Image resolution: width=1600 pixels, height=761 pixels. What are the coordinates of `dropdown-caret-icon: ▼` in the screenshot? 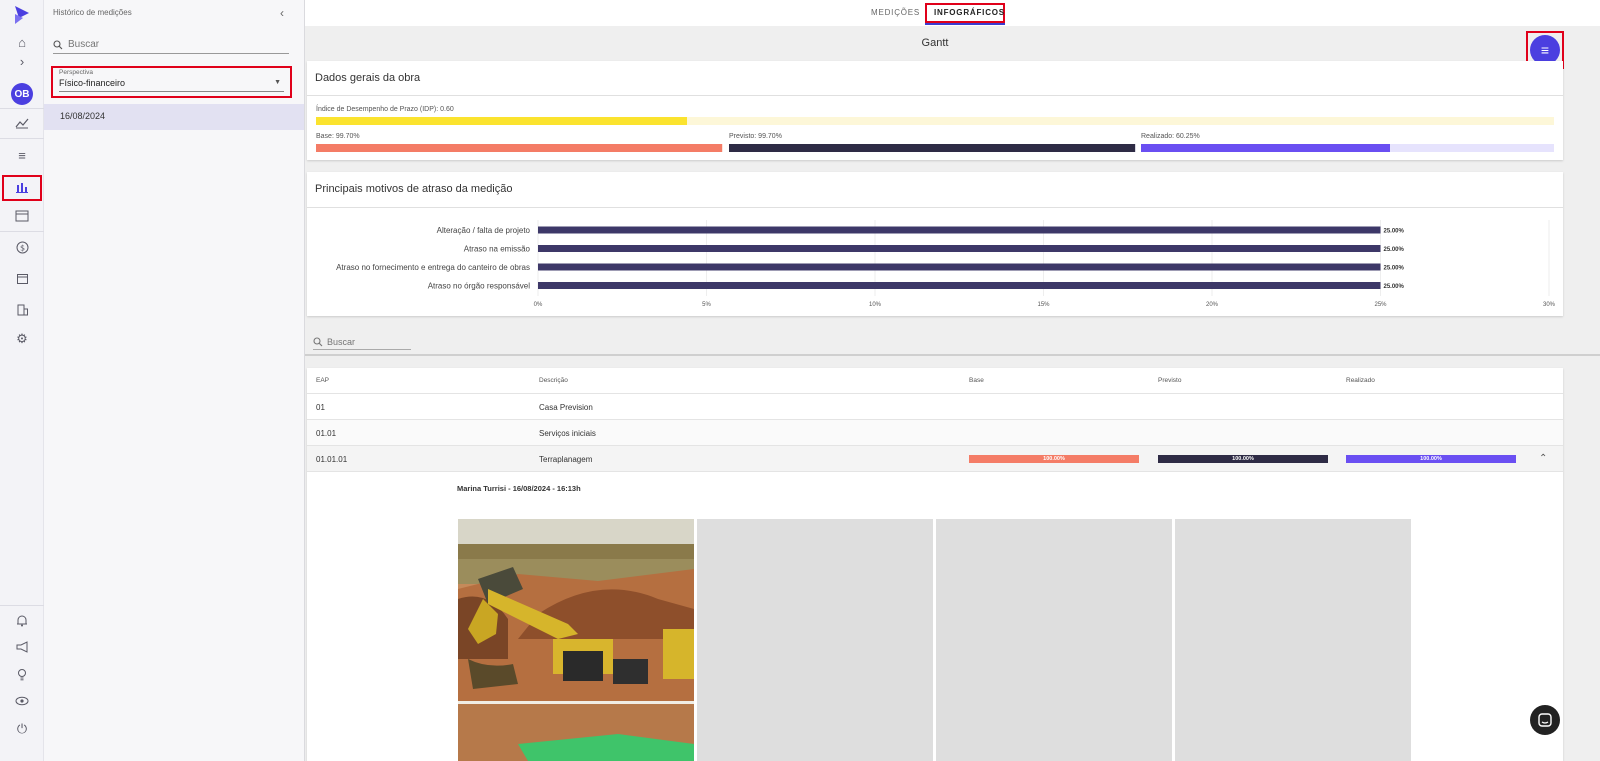 It's located at (277, 82).